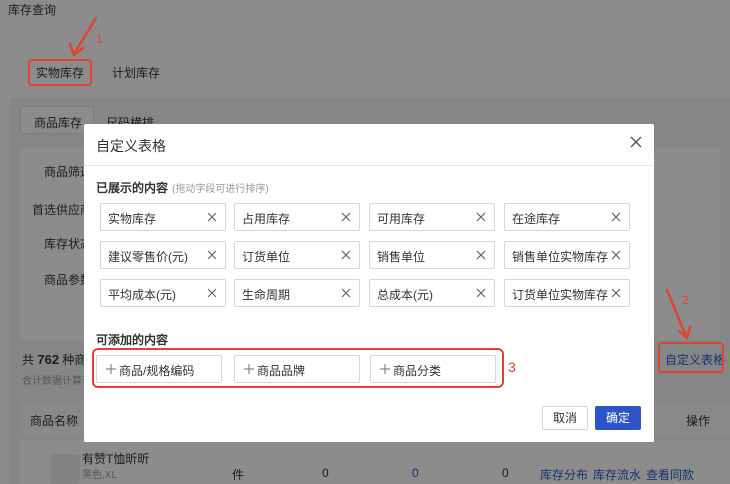 The image size is (730, 484). I want to click on shown-field-label: 可用库存, so click(401, 219).